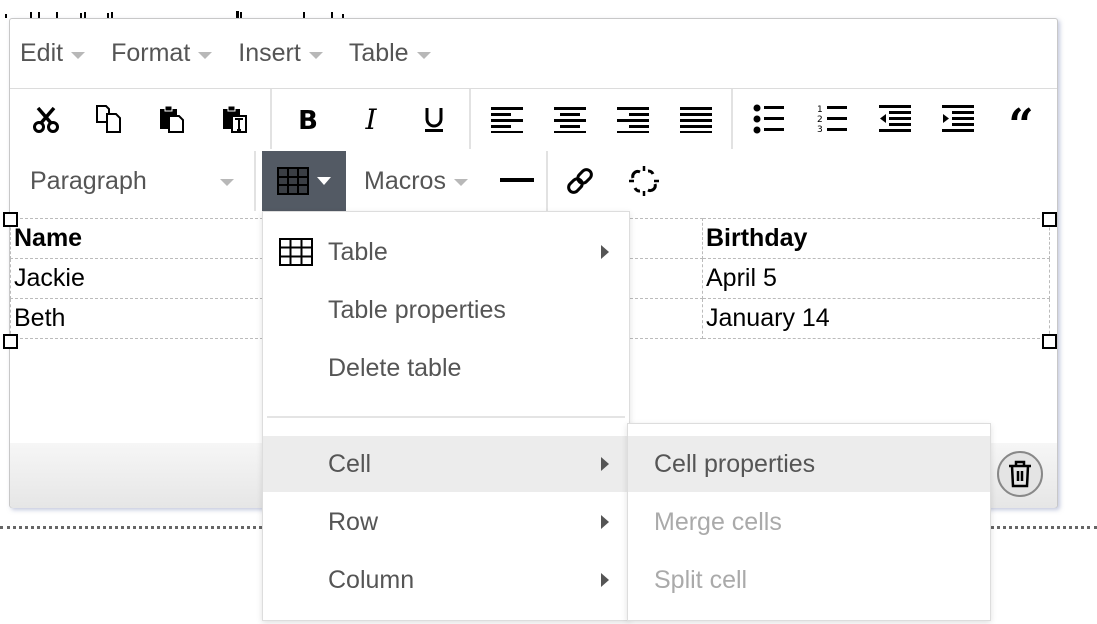 The height and width of the screenshot is (624, 1097). I want to click on italic-button: I, so click(370, 119).